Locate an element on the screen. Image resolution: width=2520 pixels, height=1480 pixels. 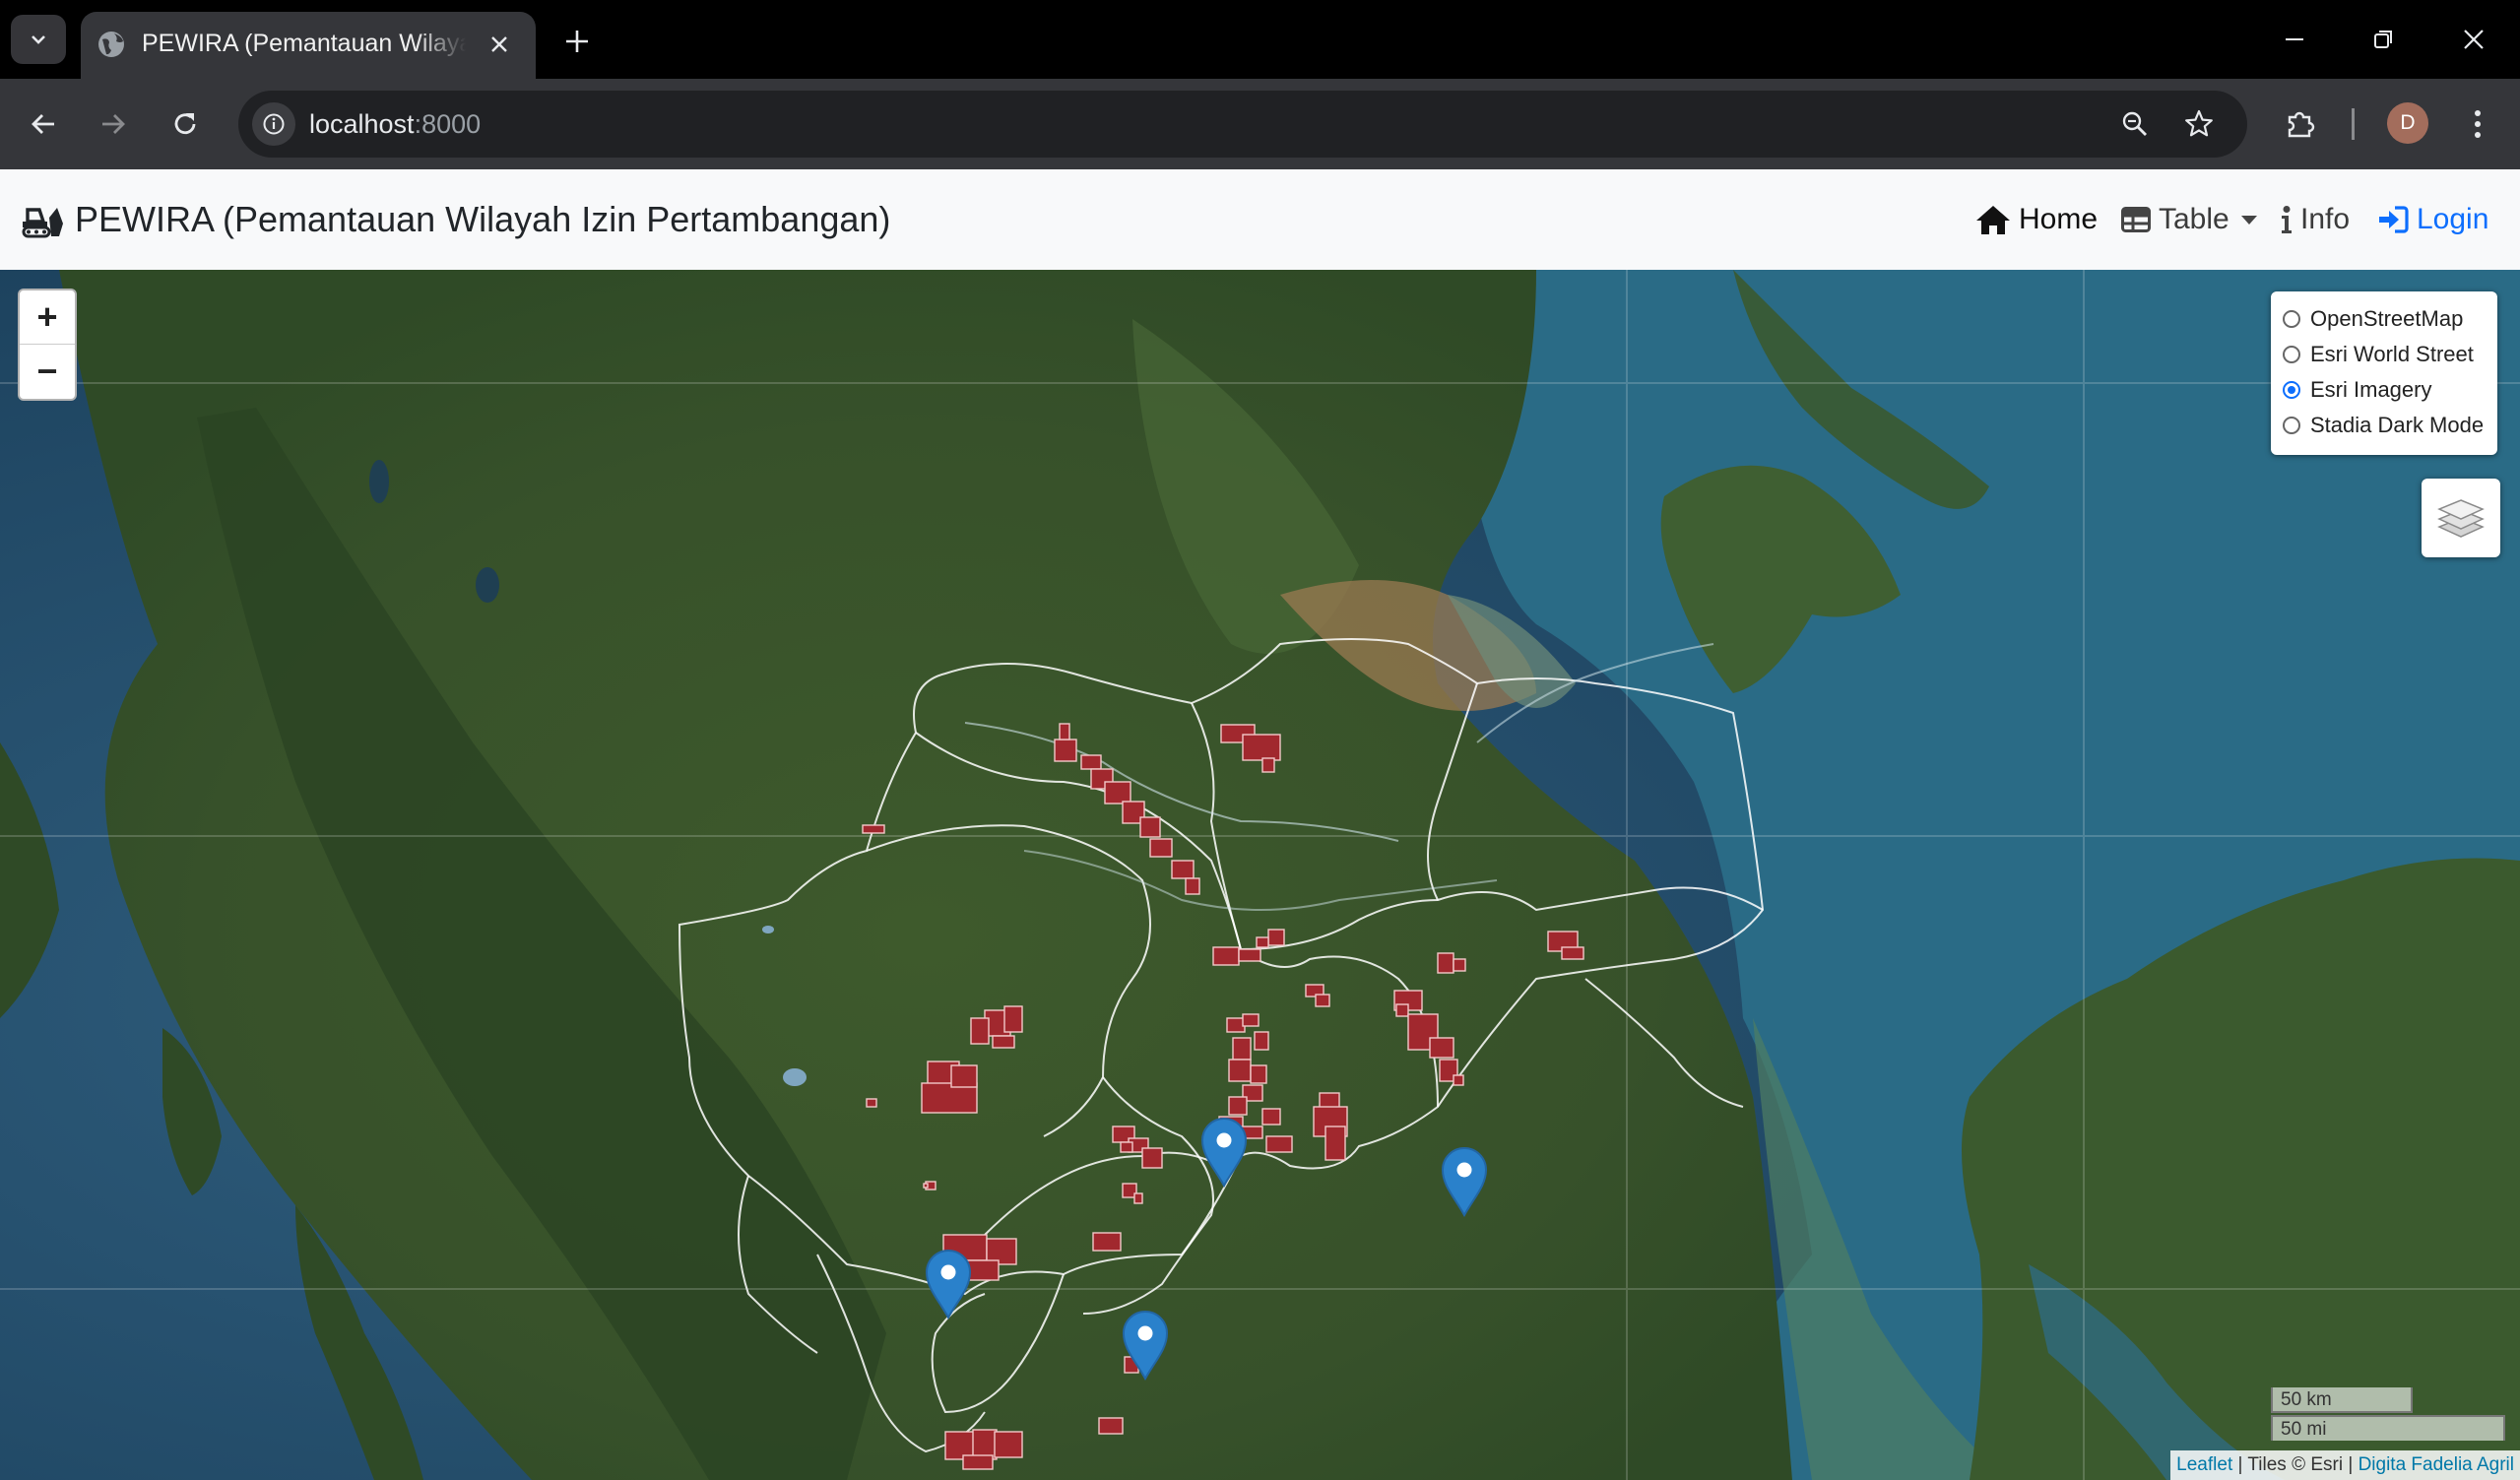
nav-info-label: Info is located at coordinates (2325, 219).